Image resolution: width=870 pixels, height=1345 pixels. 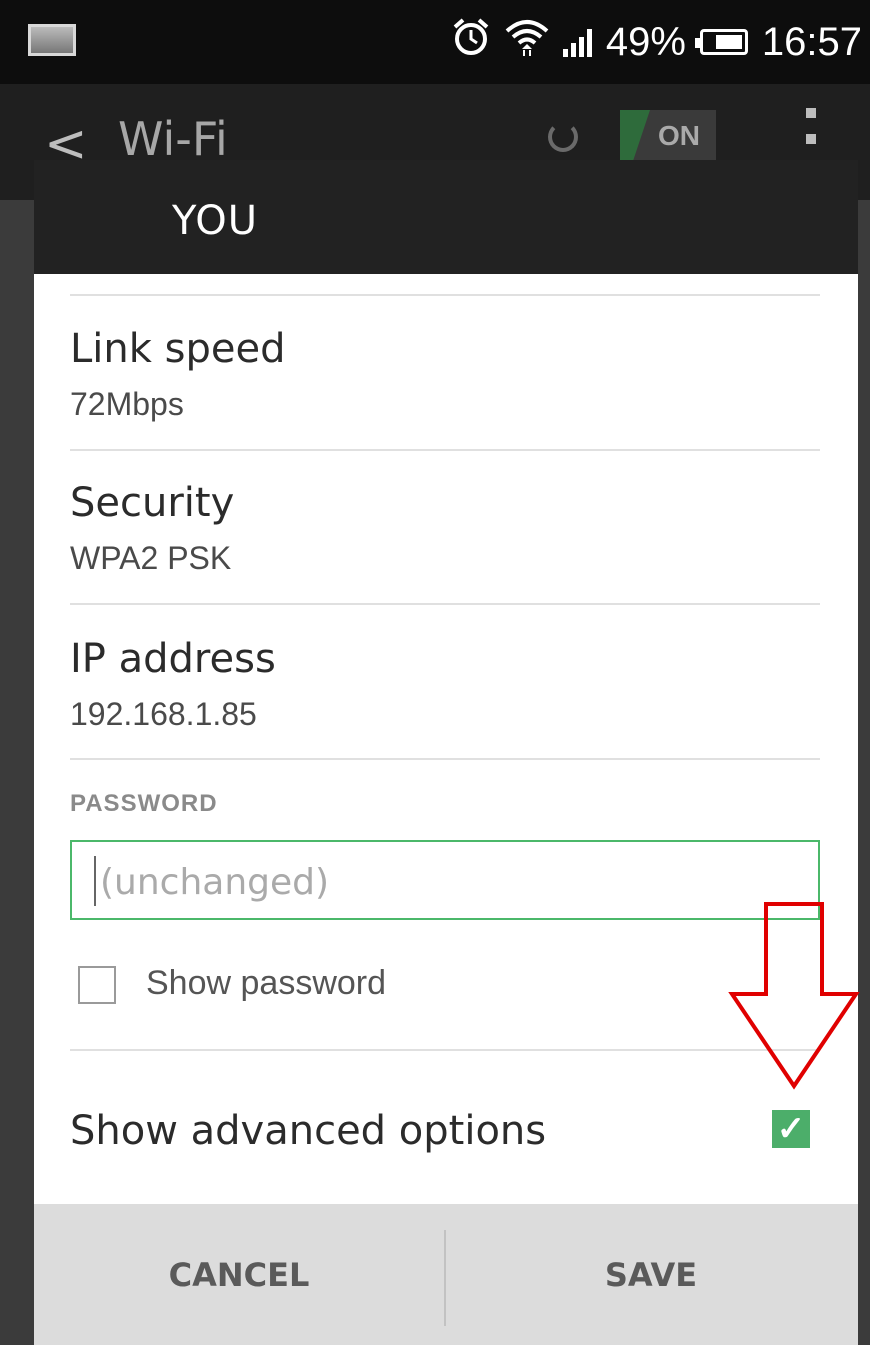 I want to click on dialog-footer: CANCEL SAVE, so click(x=446, y=1274).